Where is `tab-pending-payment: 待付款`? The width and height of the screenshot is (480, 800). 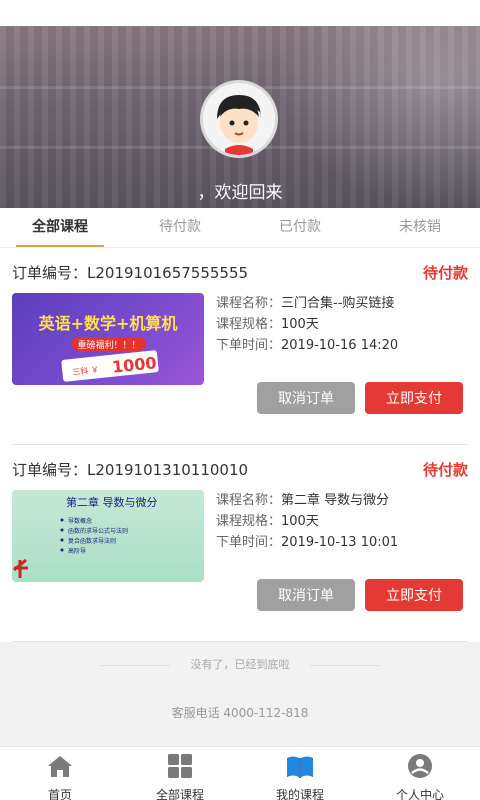
tab-pending-payment: 待付款 is located at coordinates (180, 227).